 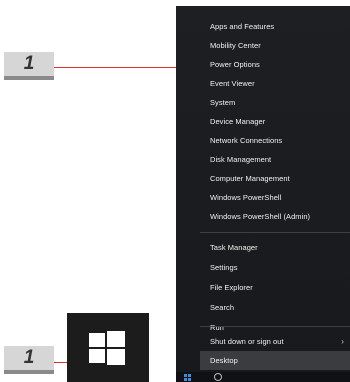 I want to click on menu-item-windows-powershell: Windows PowerShell, so click(x=275, y=197).